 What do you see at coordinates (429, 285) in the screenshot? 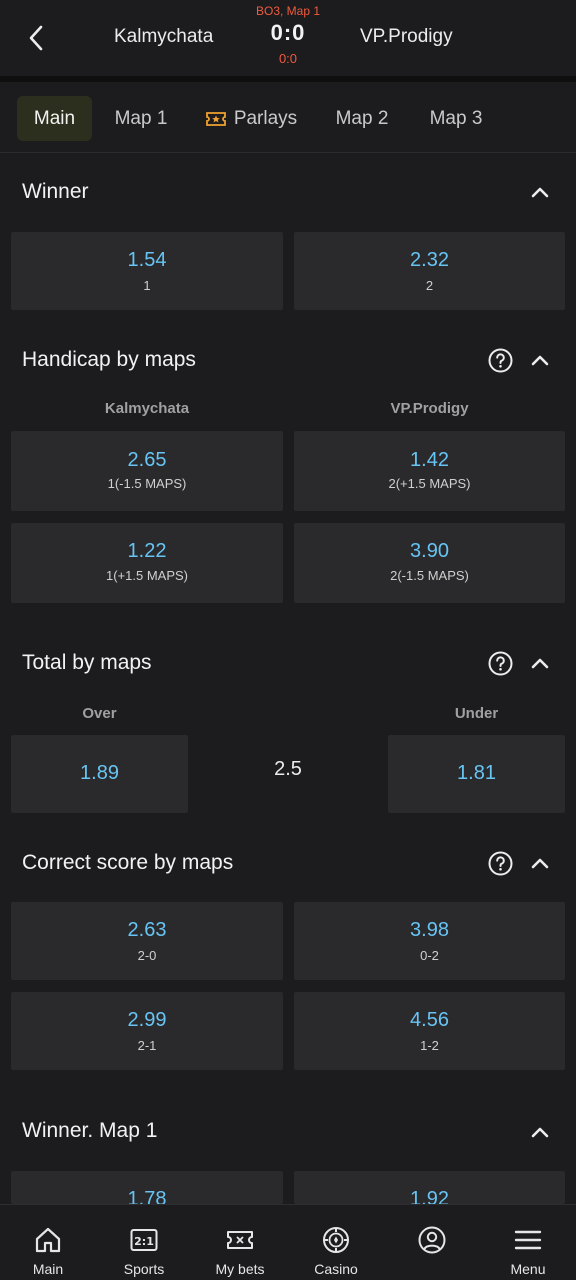
I see `odd-label: 2` at bounding box center [429, 285].